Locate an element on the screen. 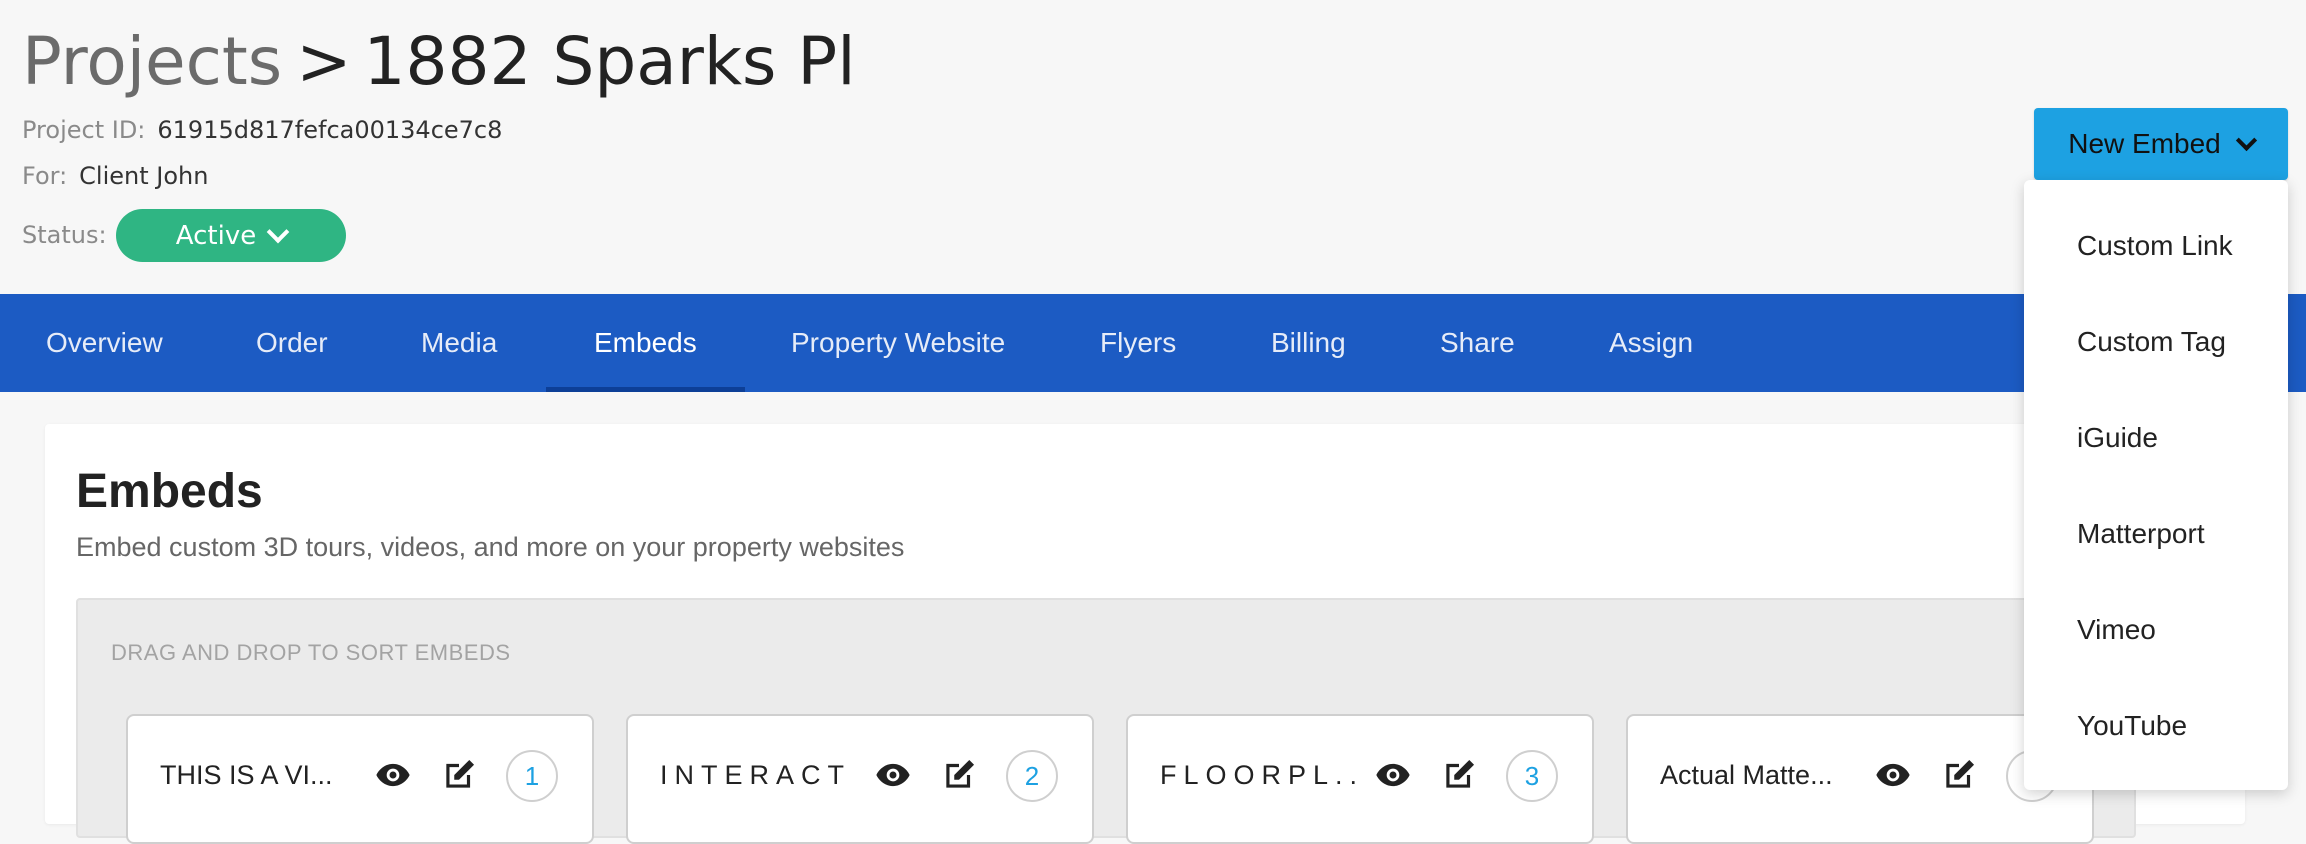  tab-billing: Billing is located at coordinates (1308, 343).